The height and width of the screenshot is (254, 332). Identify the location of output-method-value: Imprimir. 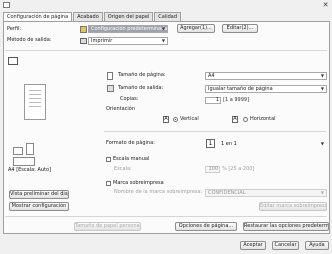
(102, 41).